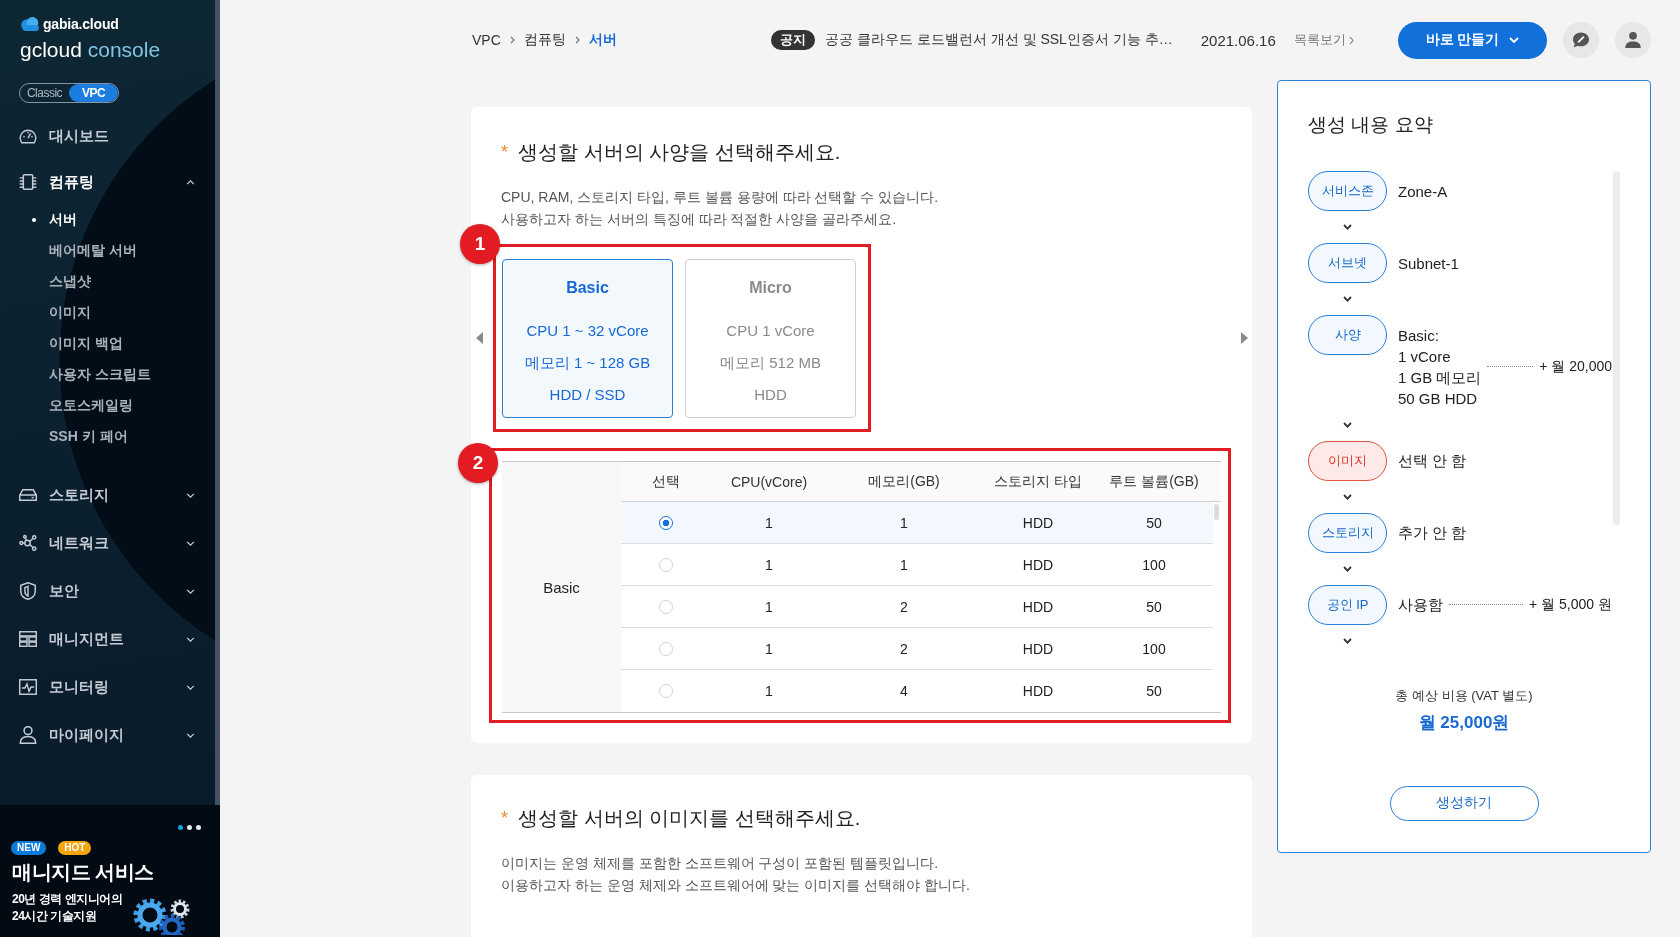 The width and height of the screenshot is (1680, 937). I want to click on sidebar-item: 모니터링, so click(107, 687).